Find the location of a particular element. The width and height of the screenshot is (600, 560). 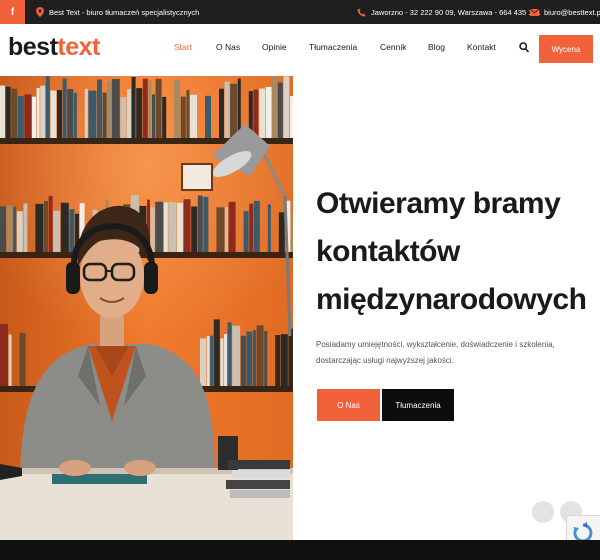

envelope-icon is located at coordinates (534, 12).